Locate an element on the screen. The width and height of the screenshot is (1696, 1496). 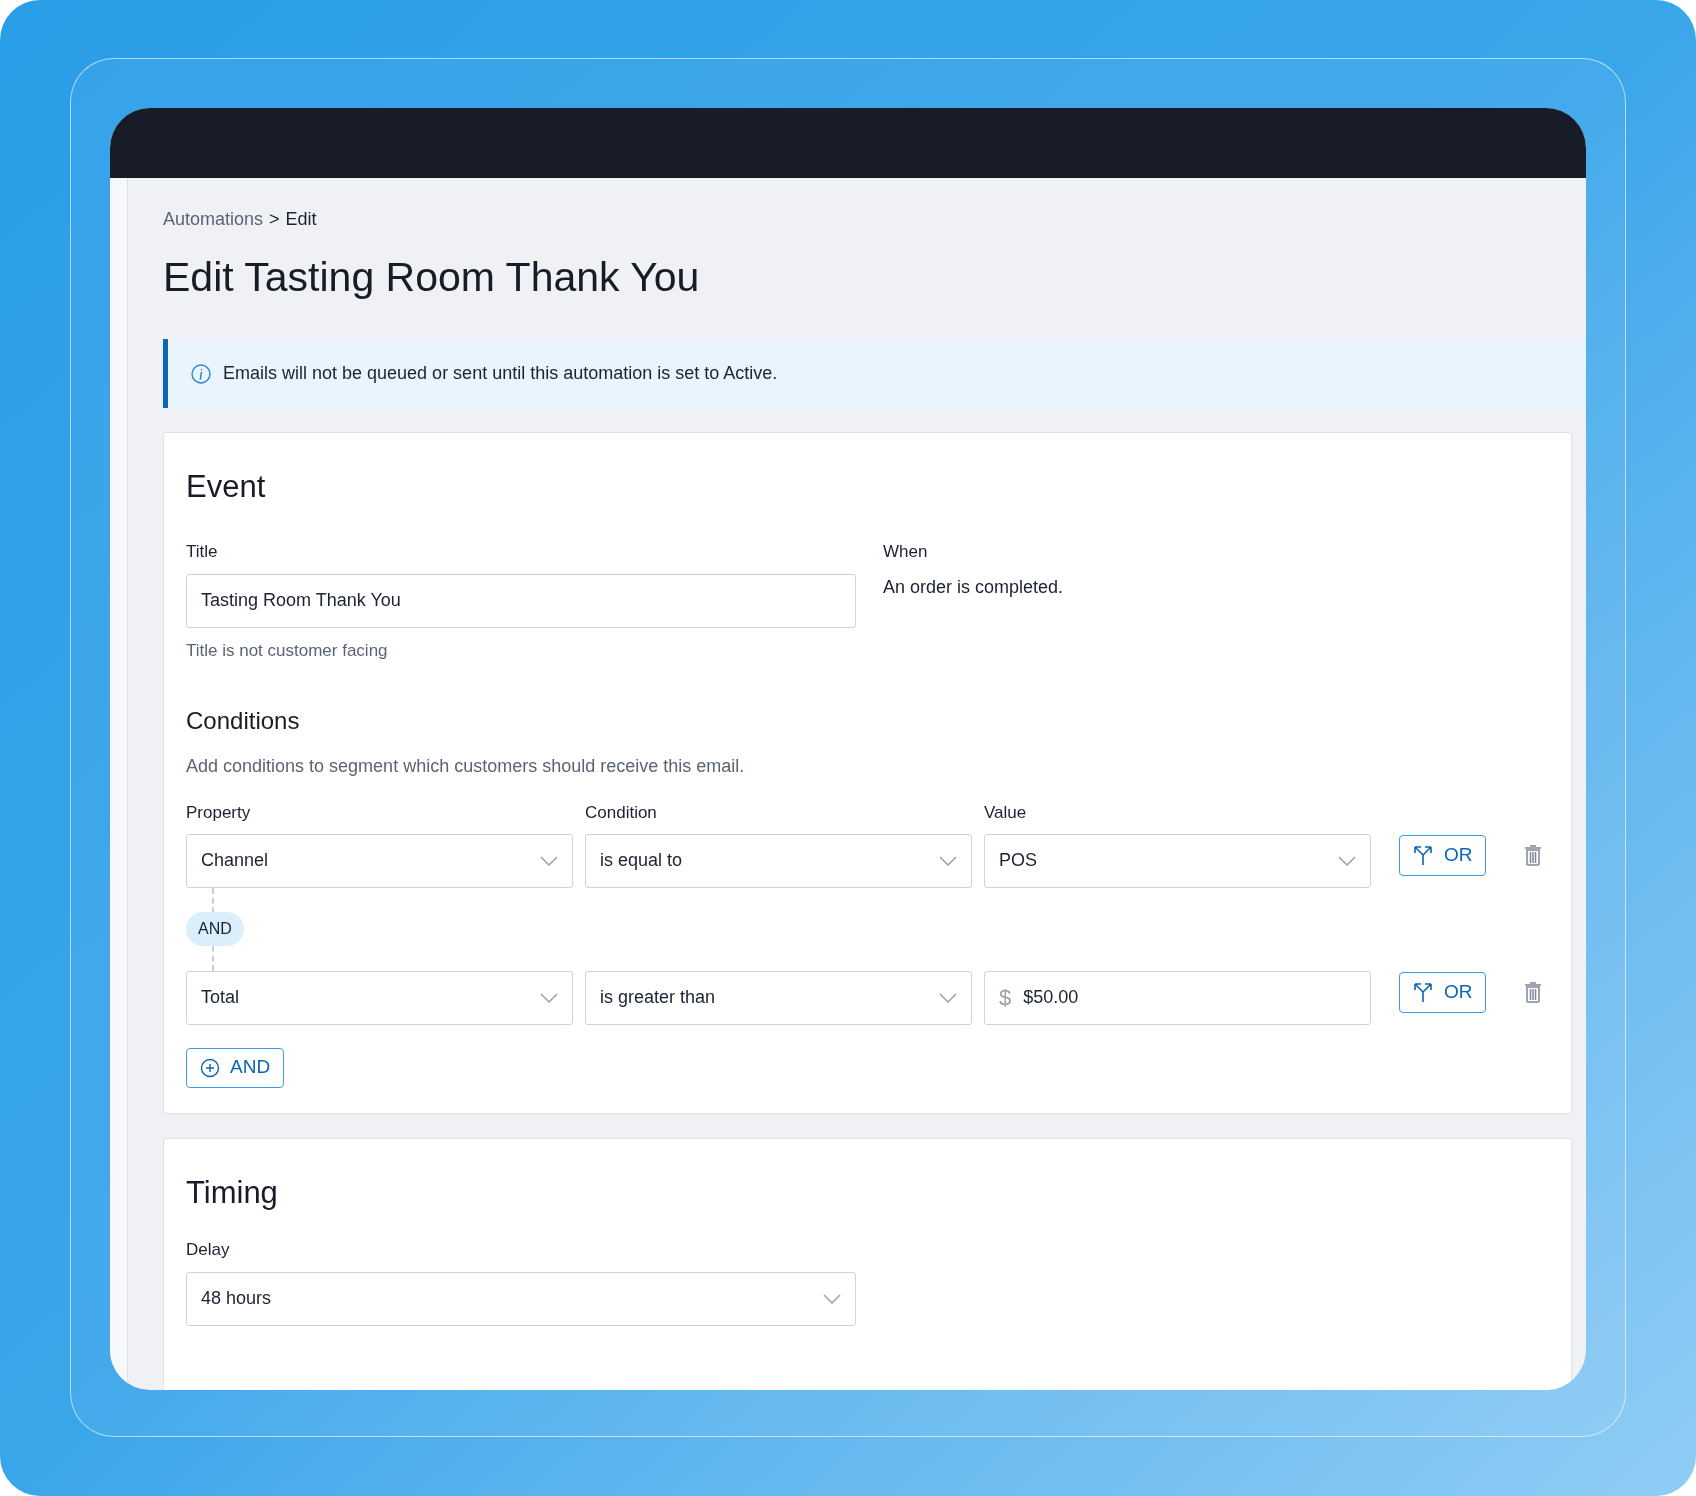
page-title: Edit Tasting Room Thank You is located at coordinates (432, 277).